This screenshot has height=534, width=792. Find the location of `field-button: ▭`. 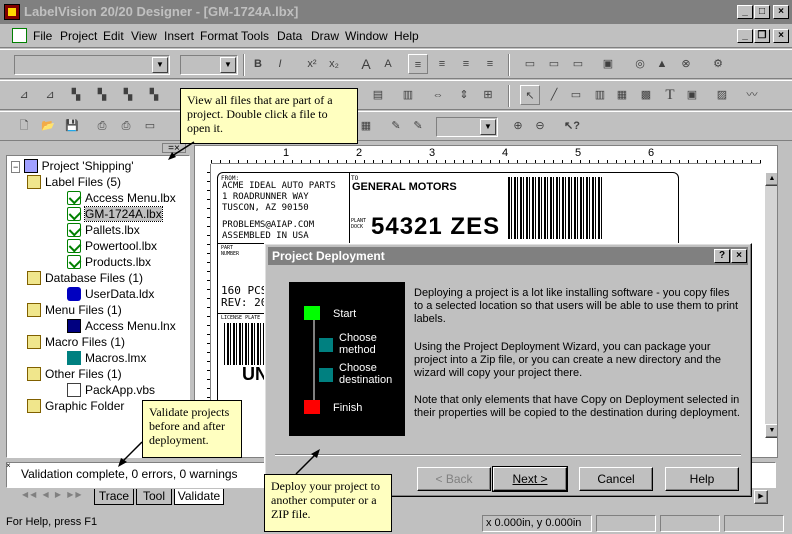

field-button: ▭ is located at coordinates (530, 64).